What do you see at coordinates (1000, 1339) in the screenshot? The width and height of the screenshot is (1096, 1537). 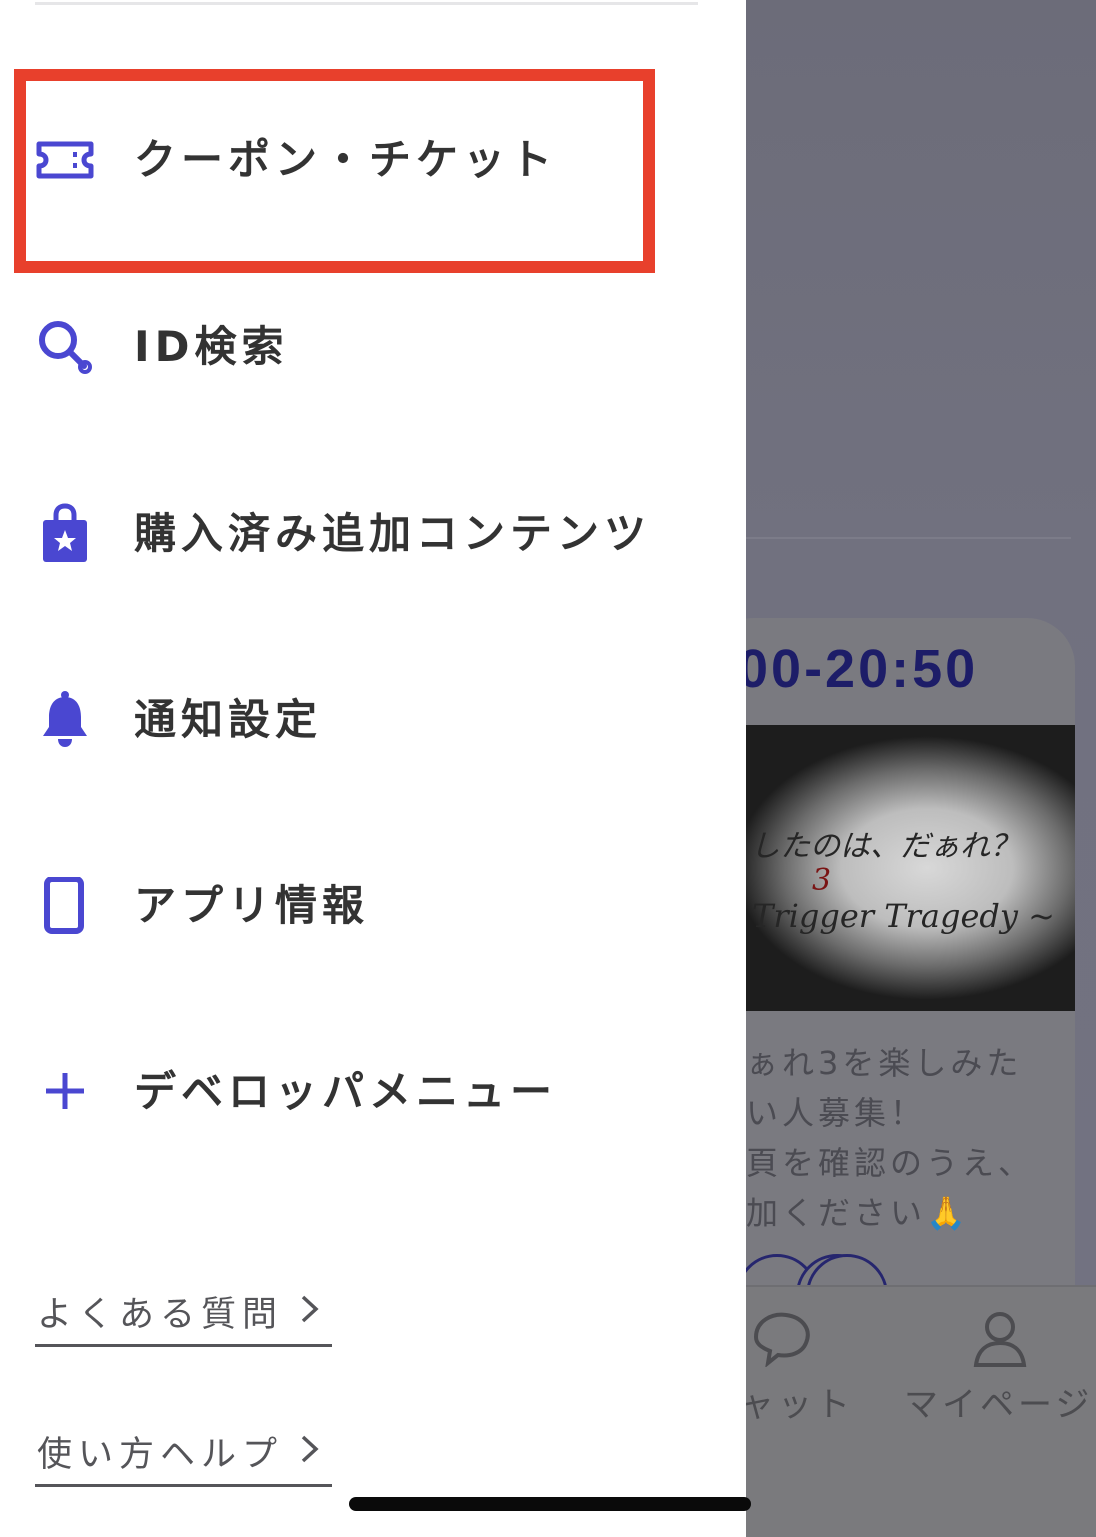 I see `user-icon` at bounding box center [1000, 1339].